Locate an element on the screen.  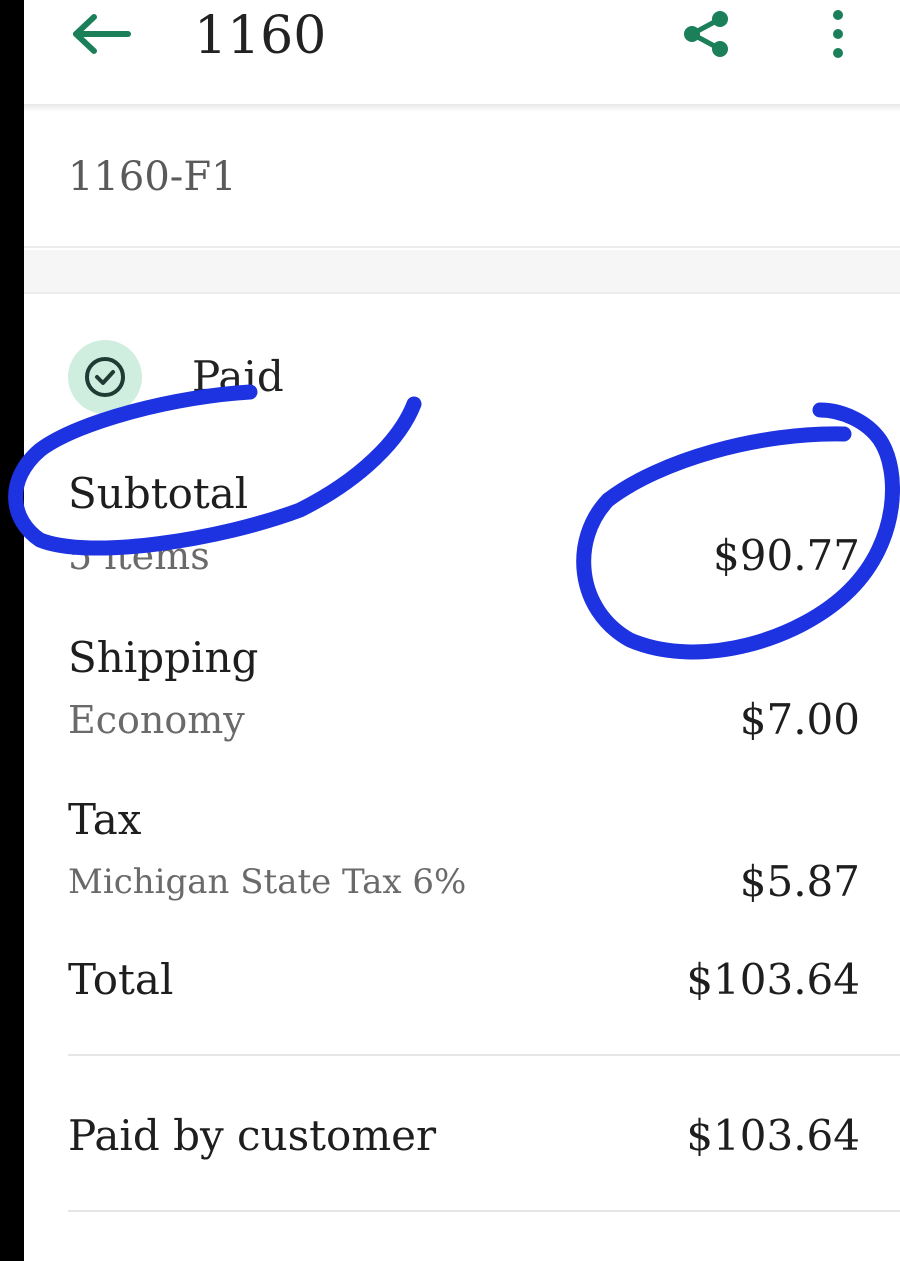
status-label: Paid is located at coordinates (238, 376).